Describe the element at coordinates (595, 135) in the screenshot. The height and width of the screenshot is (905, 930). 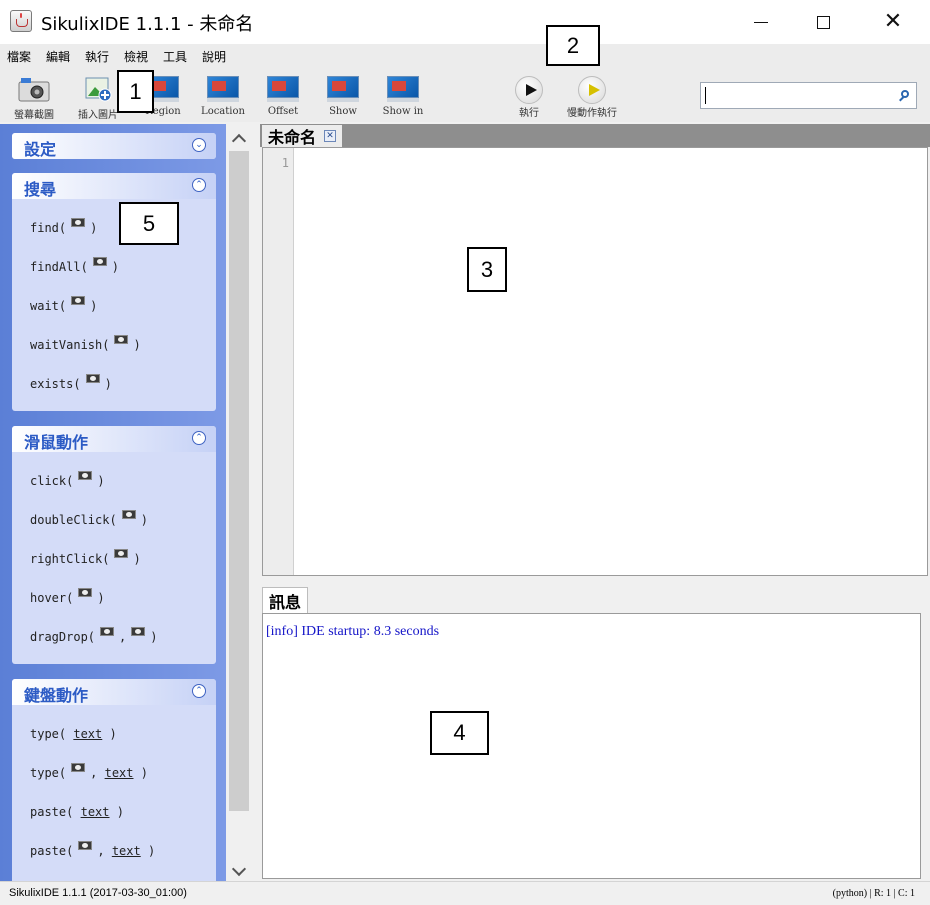
I see `editor-tab-bar: 未命名 ✕` at that location.